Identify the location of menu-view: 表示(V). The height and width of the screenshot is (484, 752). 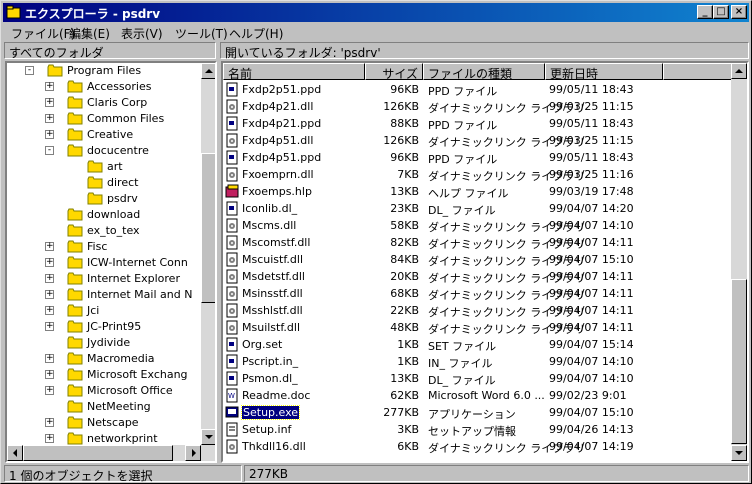
(142, 33).